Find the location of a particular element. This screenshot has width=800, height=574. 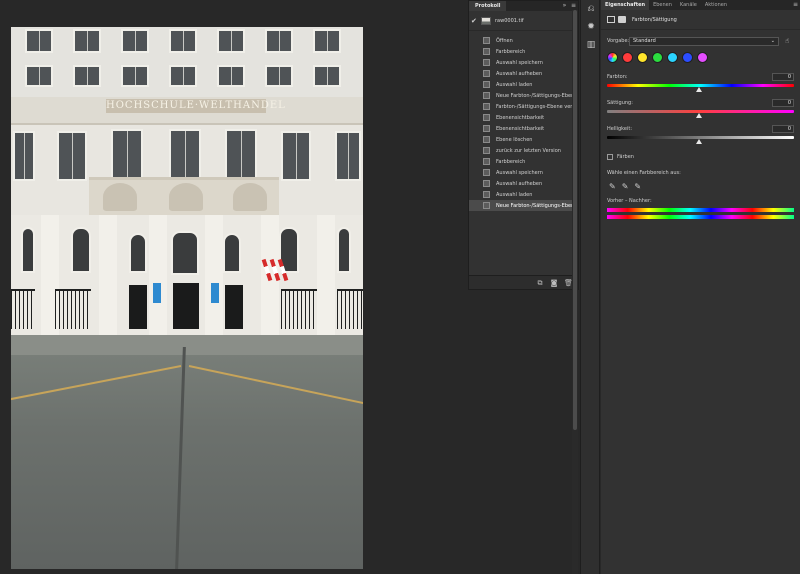

layer-mask-icon is located at coordinates (622, 19).